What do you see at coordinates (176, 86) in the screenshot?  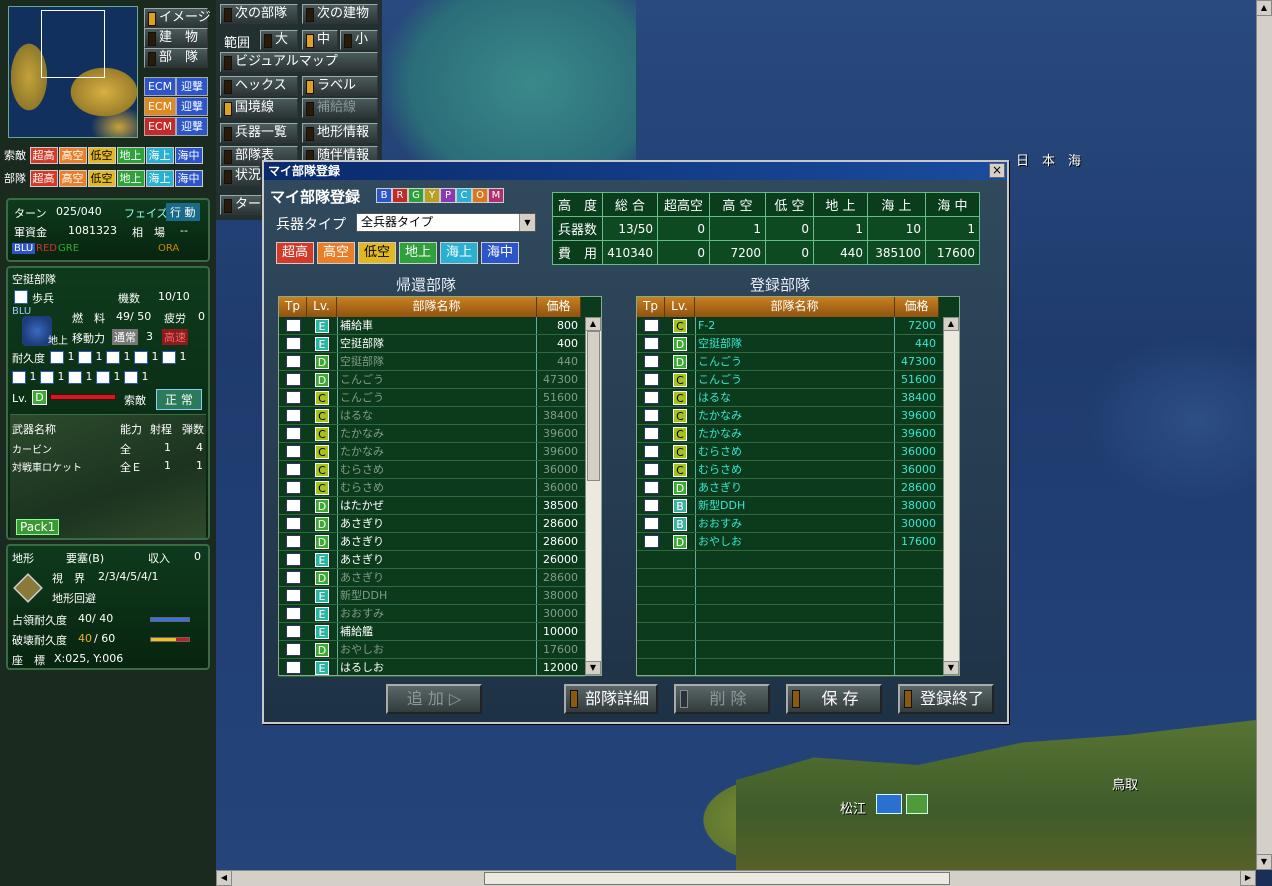 I see `ecm-row-blue: ECM 迎撃` at bounding box center [176, 86].